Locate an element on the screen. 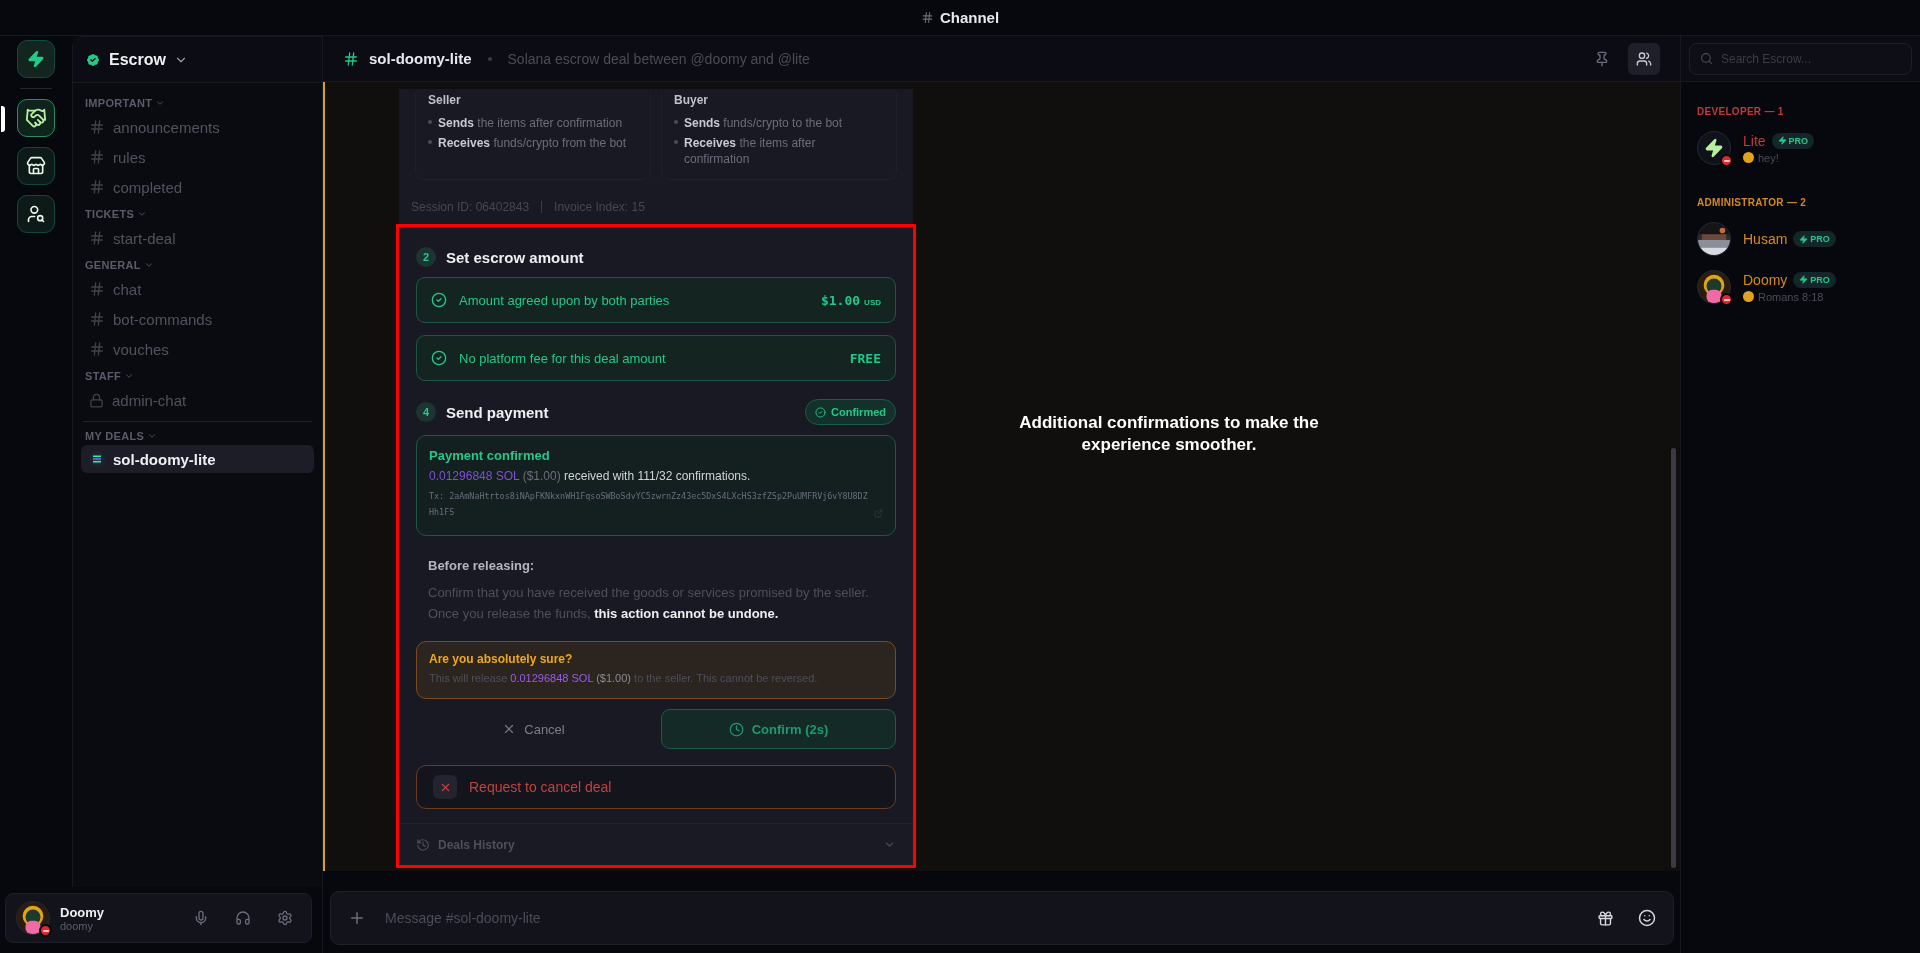 The width and height of the screenshot is (1920, 953). member-name: Lite is located at coordinates (1754, 140).